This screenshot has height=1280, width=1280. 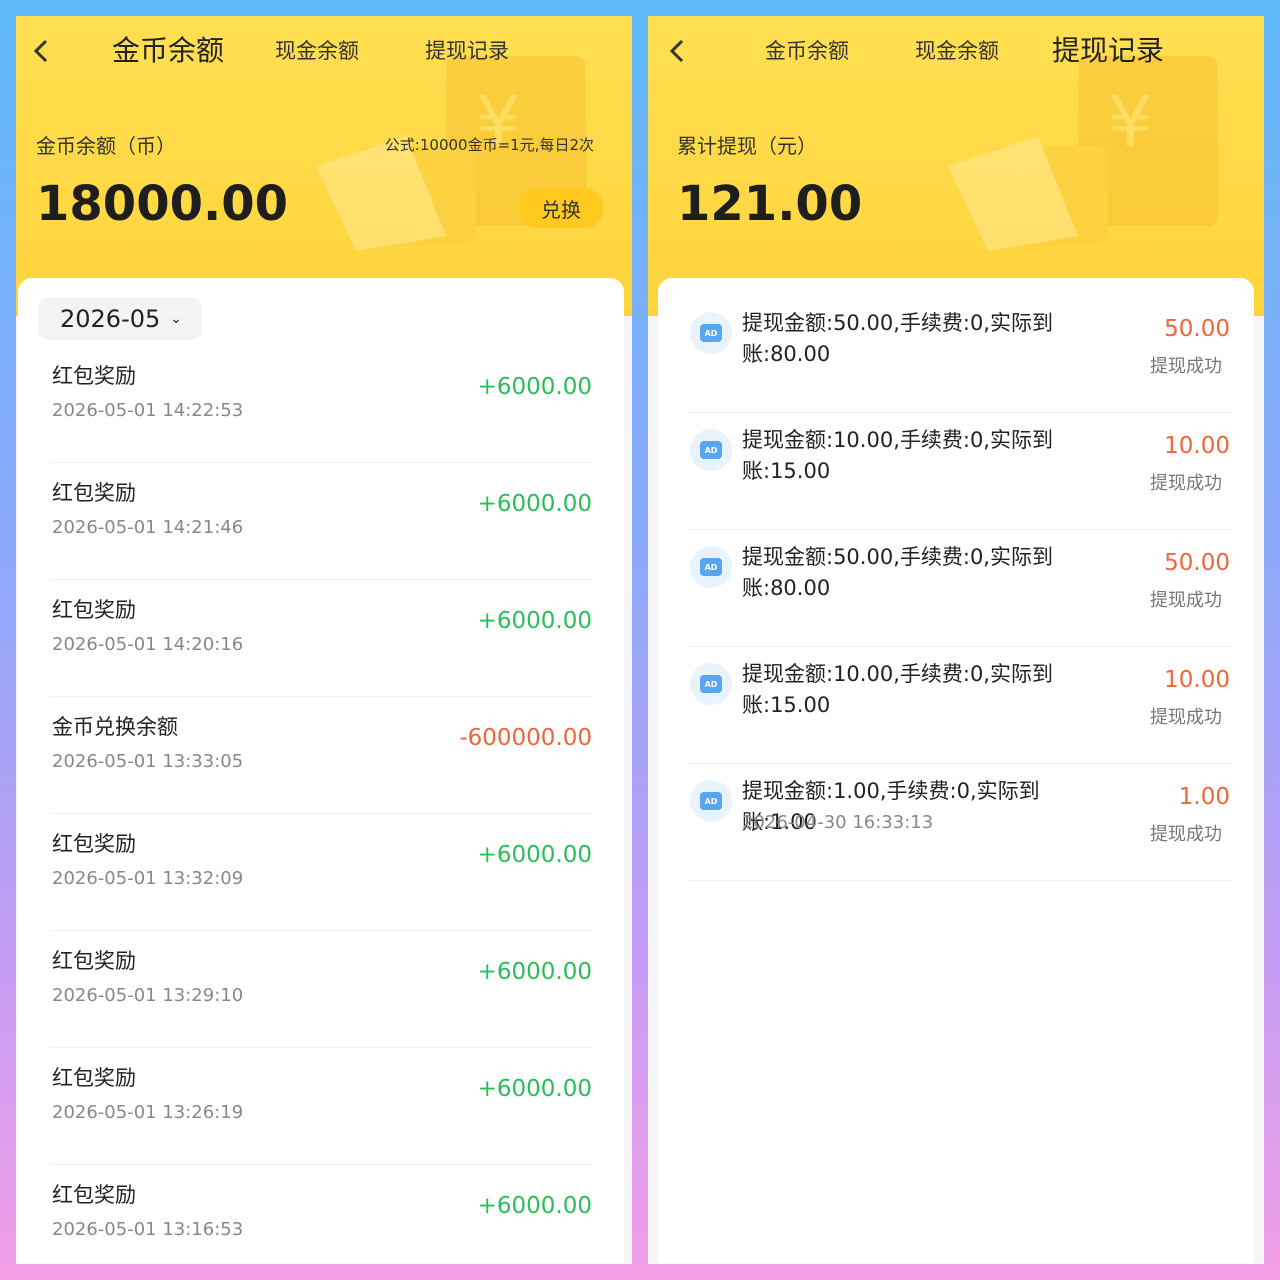 I want to click on exchange-formula: 公式:10000金币=1元,每日2次, so click(x=489, y=145).